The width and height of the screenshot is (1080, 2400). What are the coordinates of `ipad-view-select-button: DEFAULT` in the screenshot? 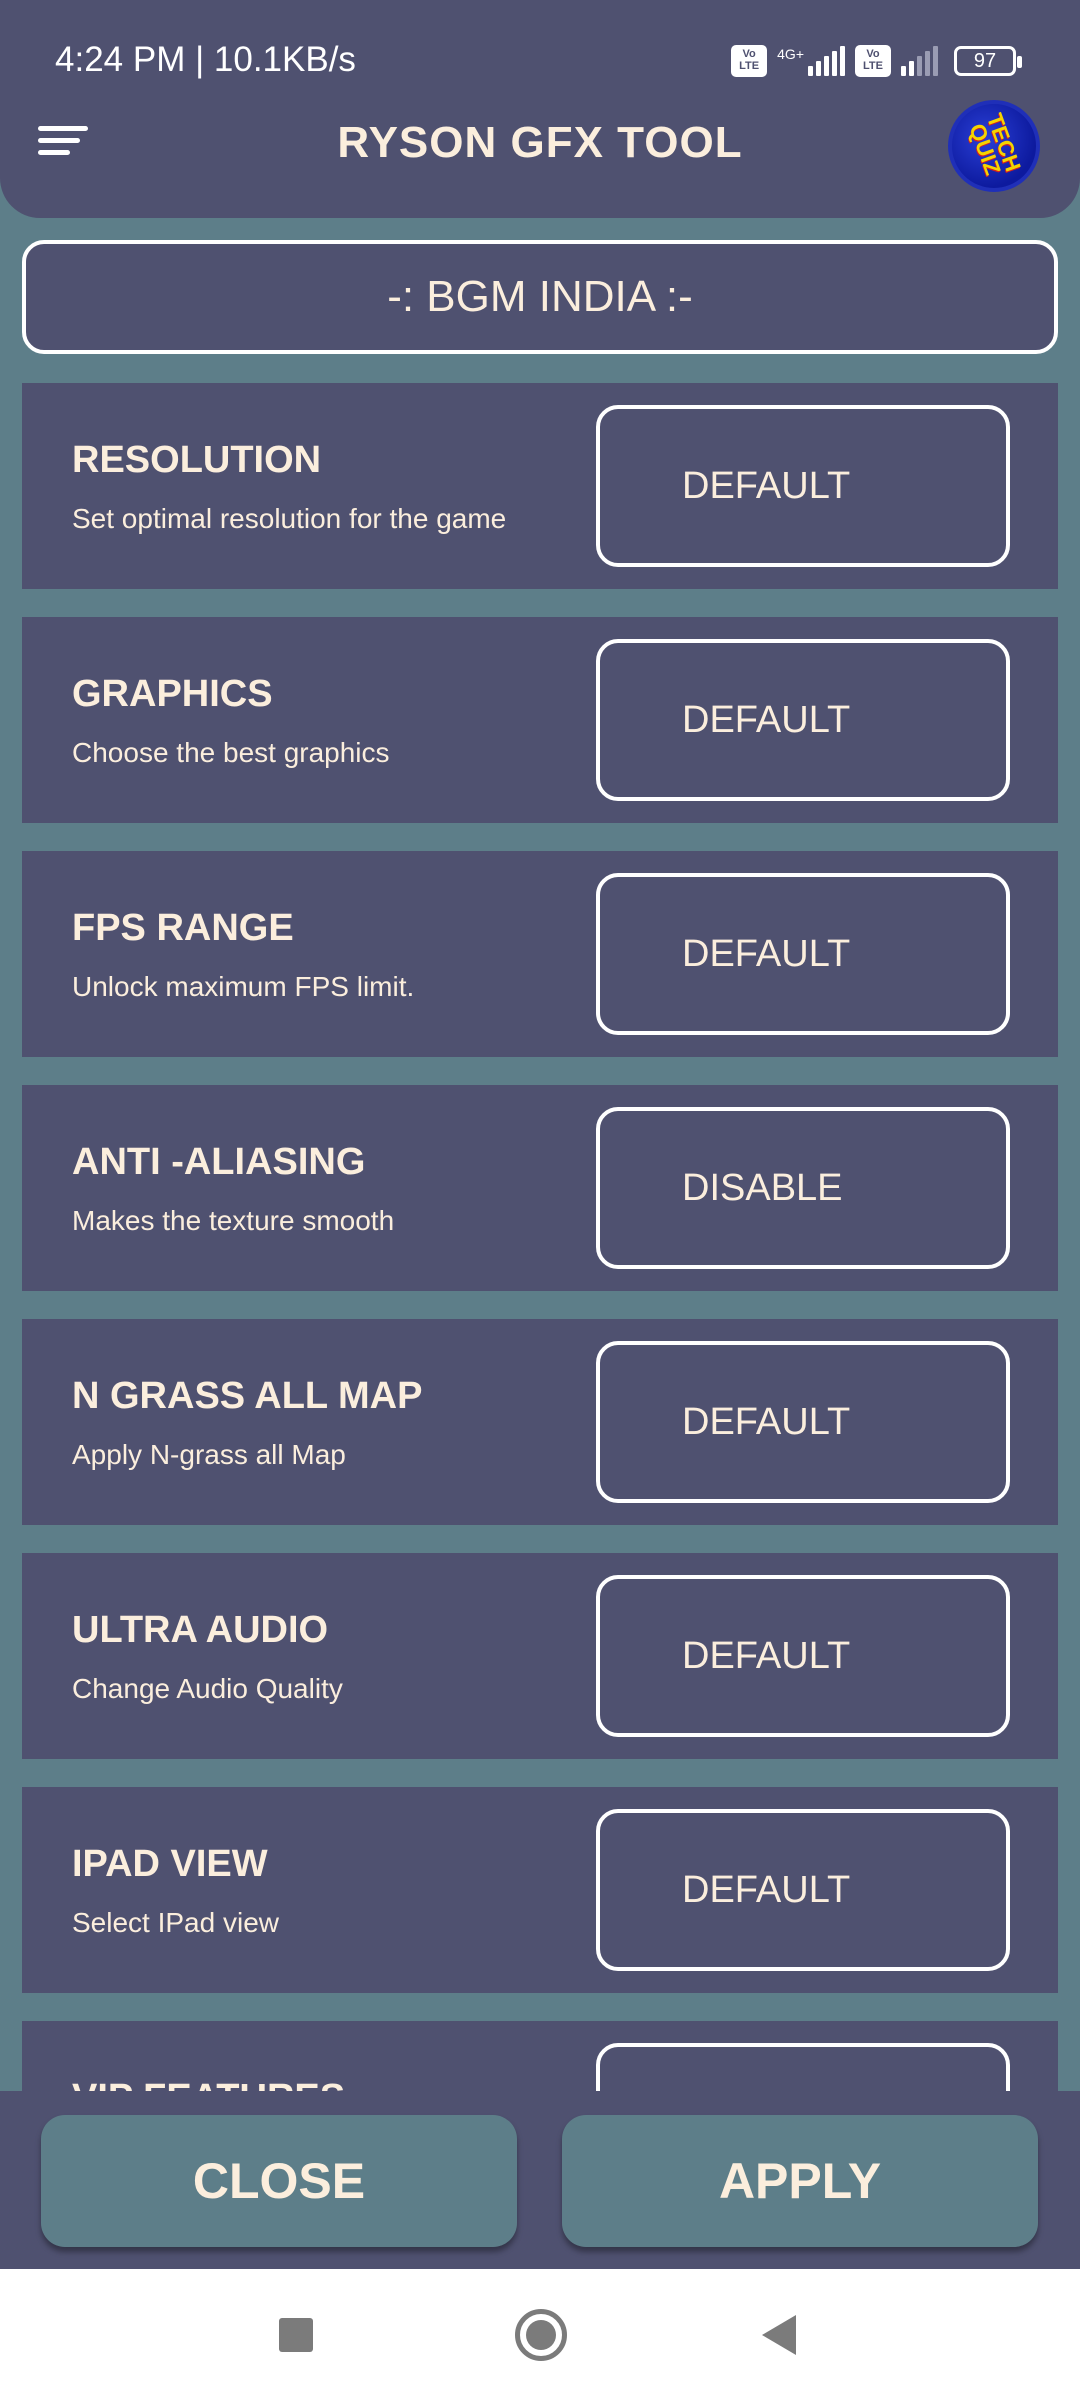 It's located at (803, 1890).